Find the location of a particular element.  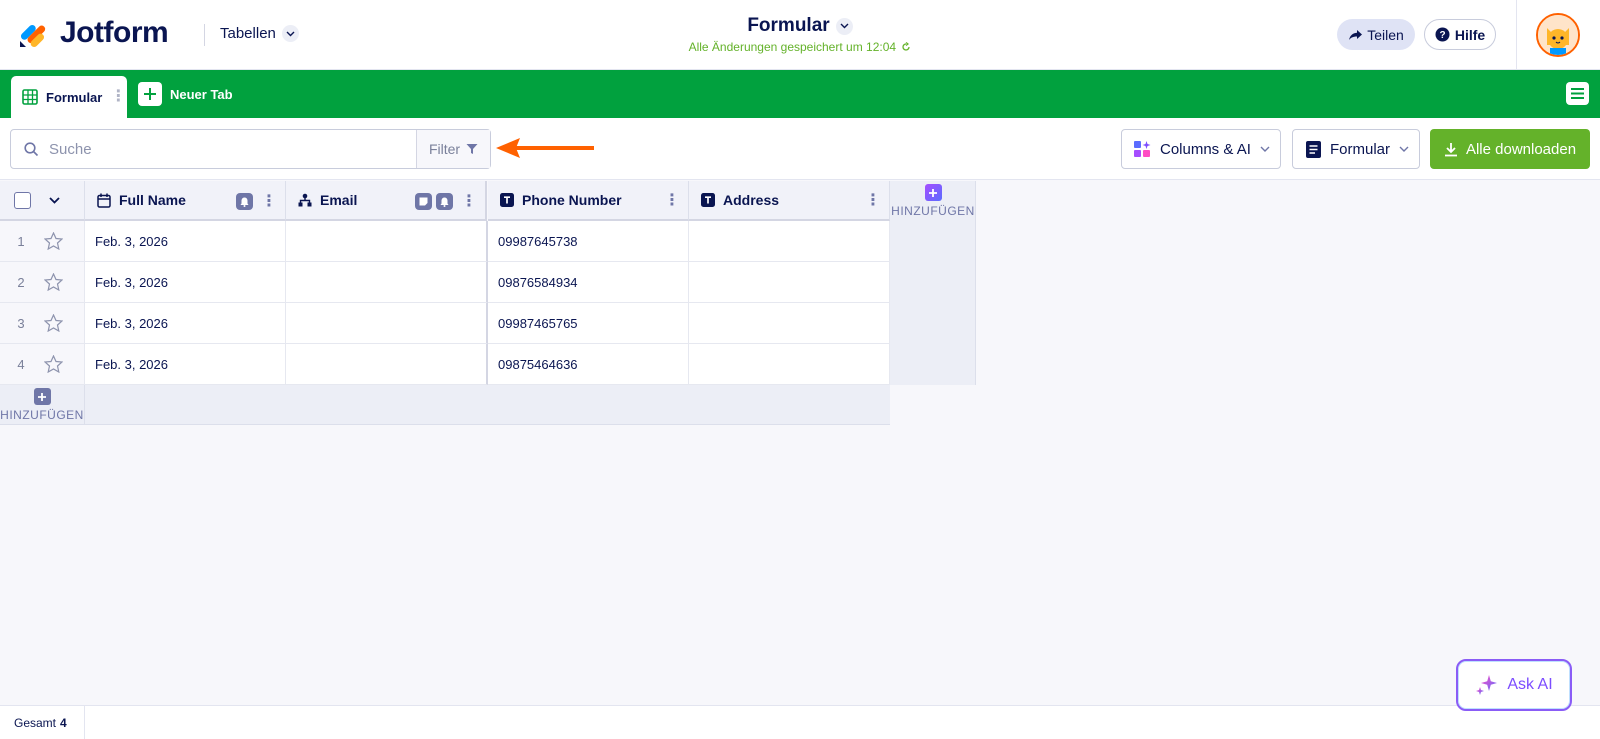

tab-options-icon: ⋮ is located at coordinates (118, 97).